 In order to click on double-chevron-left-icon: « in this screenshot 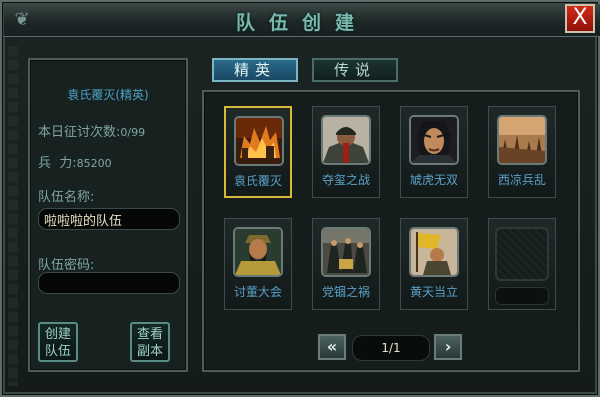, I will do `click(332, 346)`.